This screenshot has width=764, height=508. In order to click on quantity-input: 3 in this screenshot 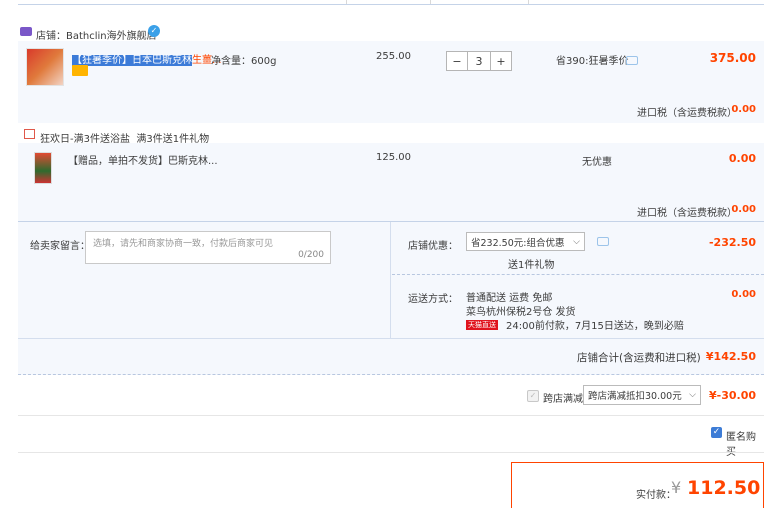, I will do `click(479, 61)`.